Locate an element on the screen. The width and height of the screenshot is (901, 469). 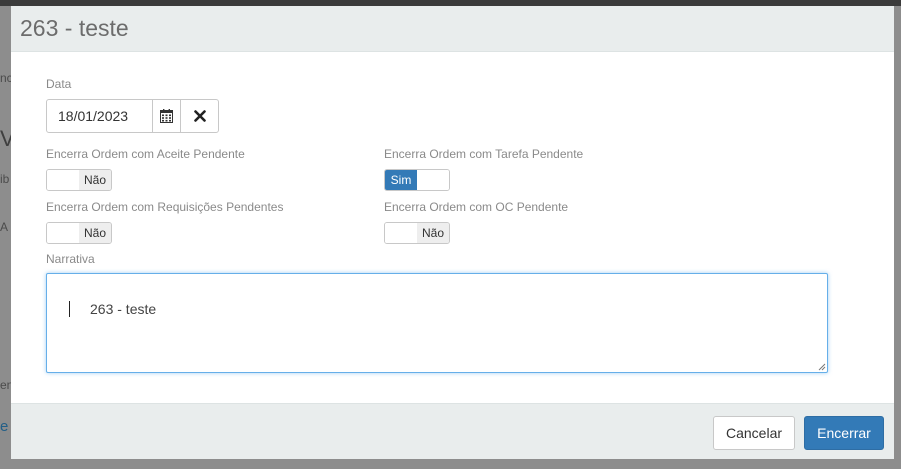
date-input-group is located at coordinates (132, 116).